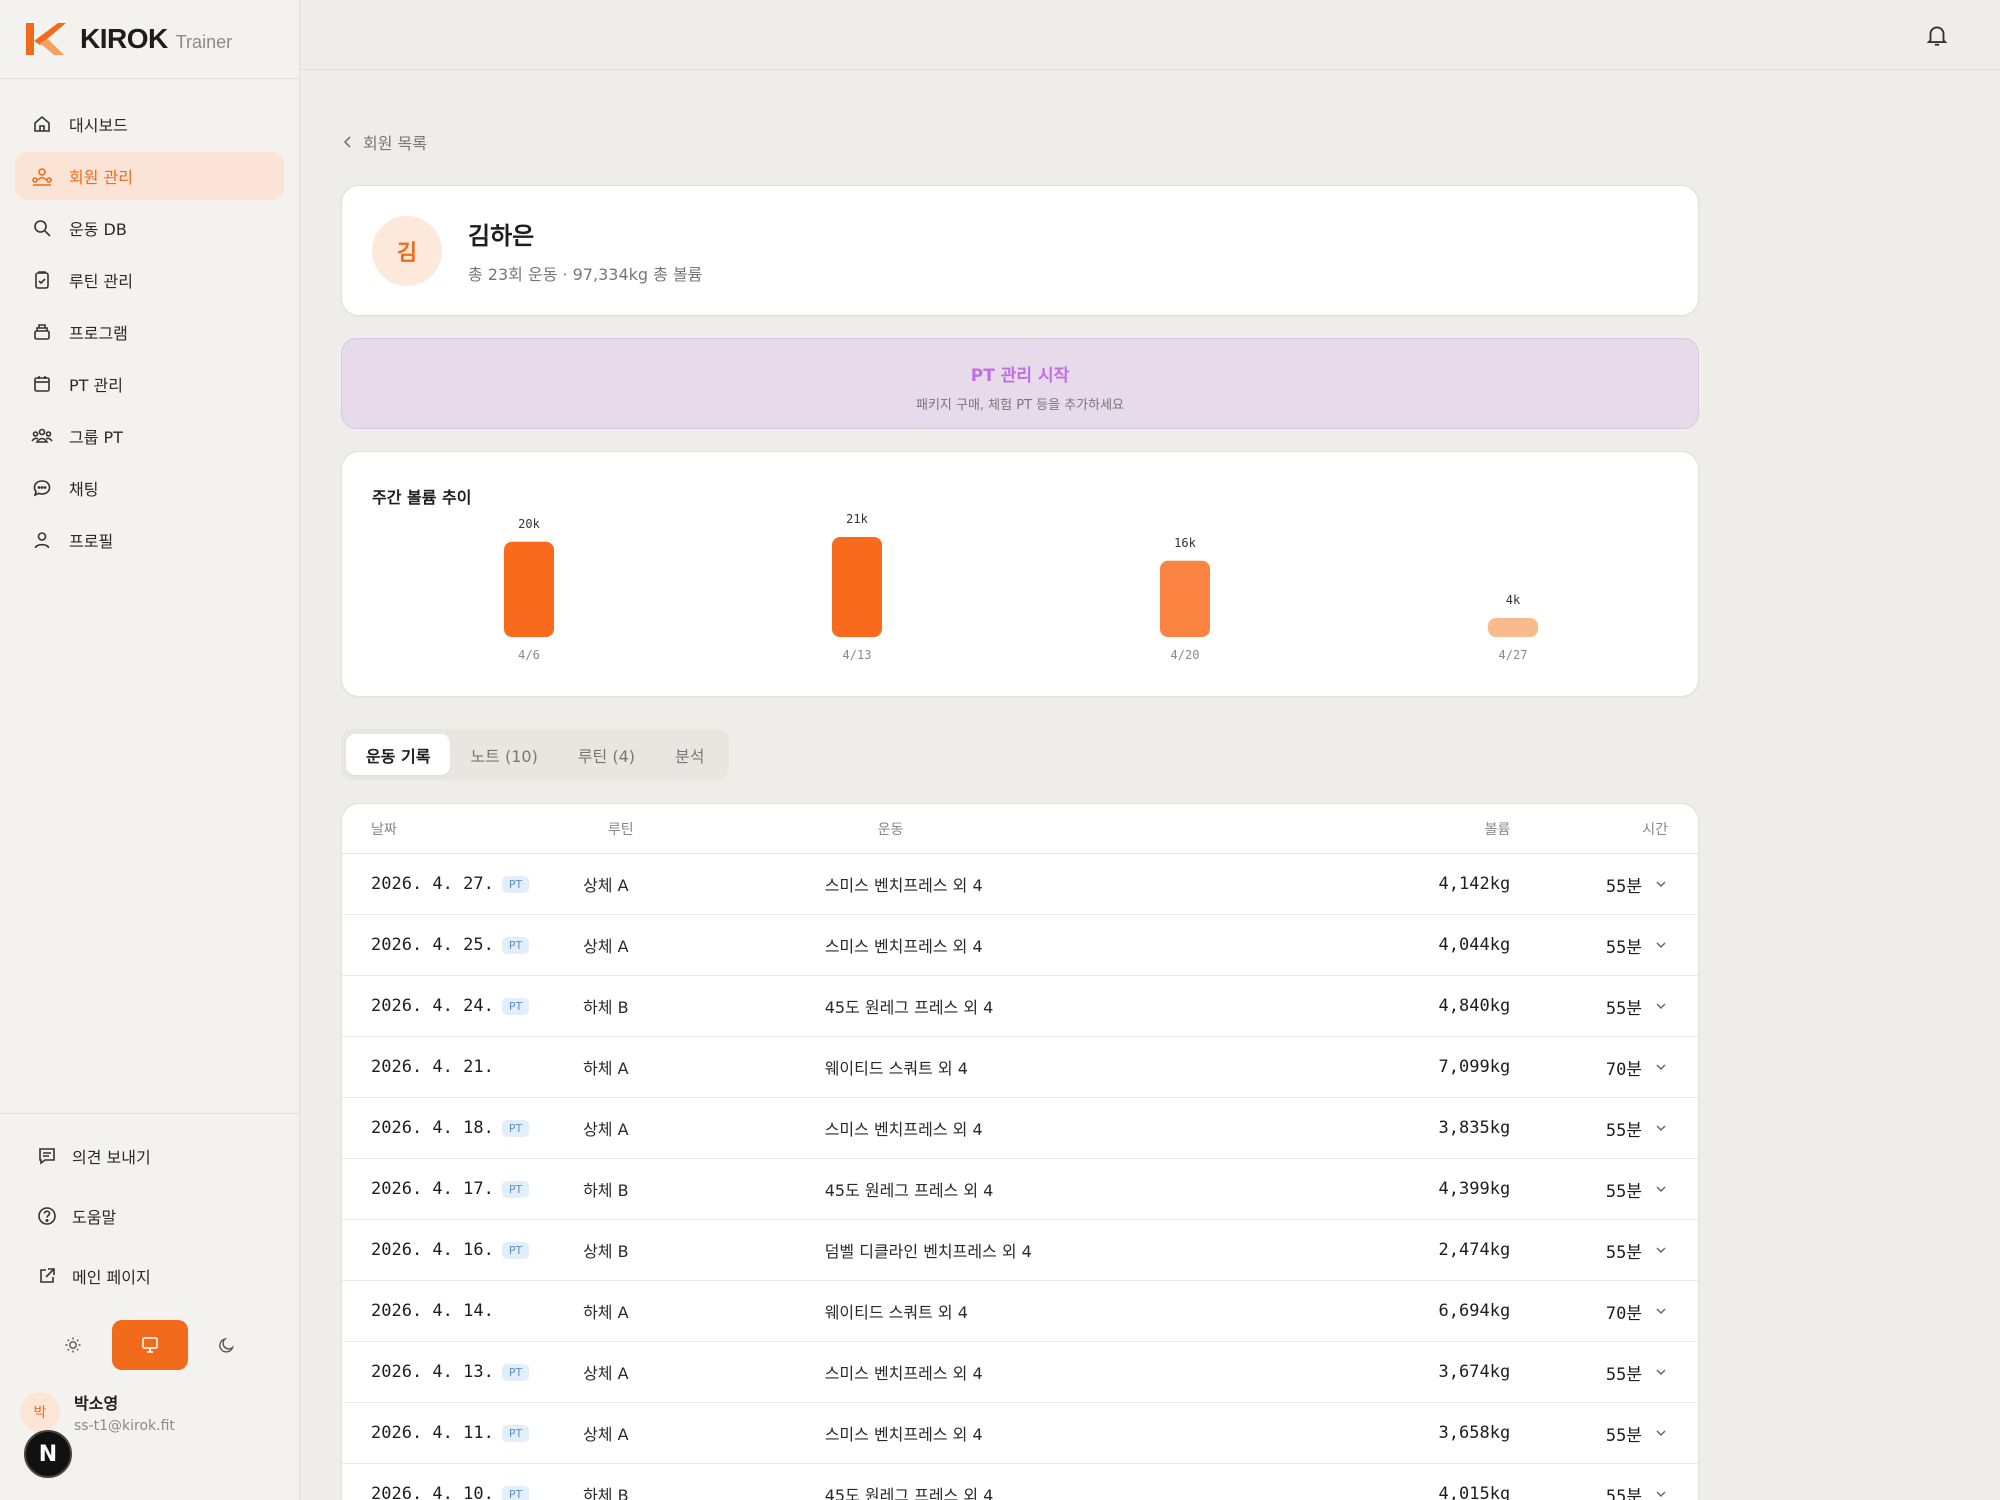 The height and width of the screenshot is (1500, 2000). I want to click on help-link: 도움말, so click(150, 1216).